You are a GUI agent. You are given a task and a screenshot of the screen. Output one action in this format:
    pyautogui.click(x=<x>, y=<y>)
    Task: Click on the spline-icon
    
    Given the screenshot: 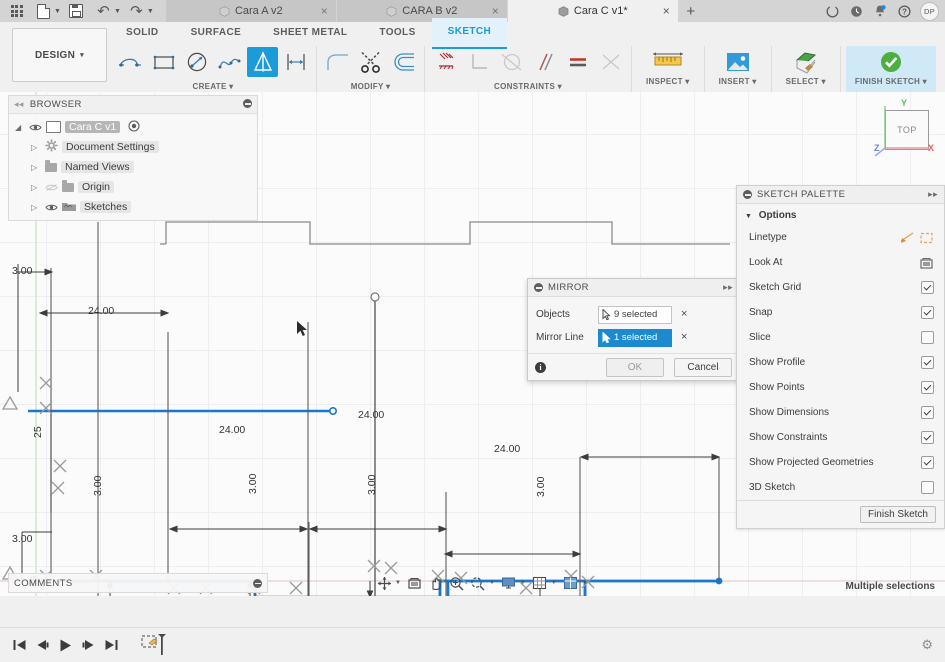 What is the action you would take?
    pyautogui.click(x=229, y=62)
    